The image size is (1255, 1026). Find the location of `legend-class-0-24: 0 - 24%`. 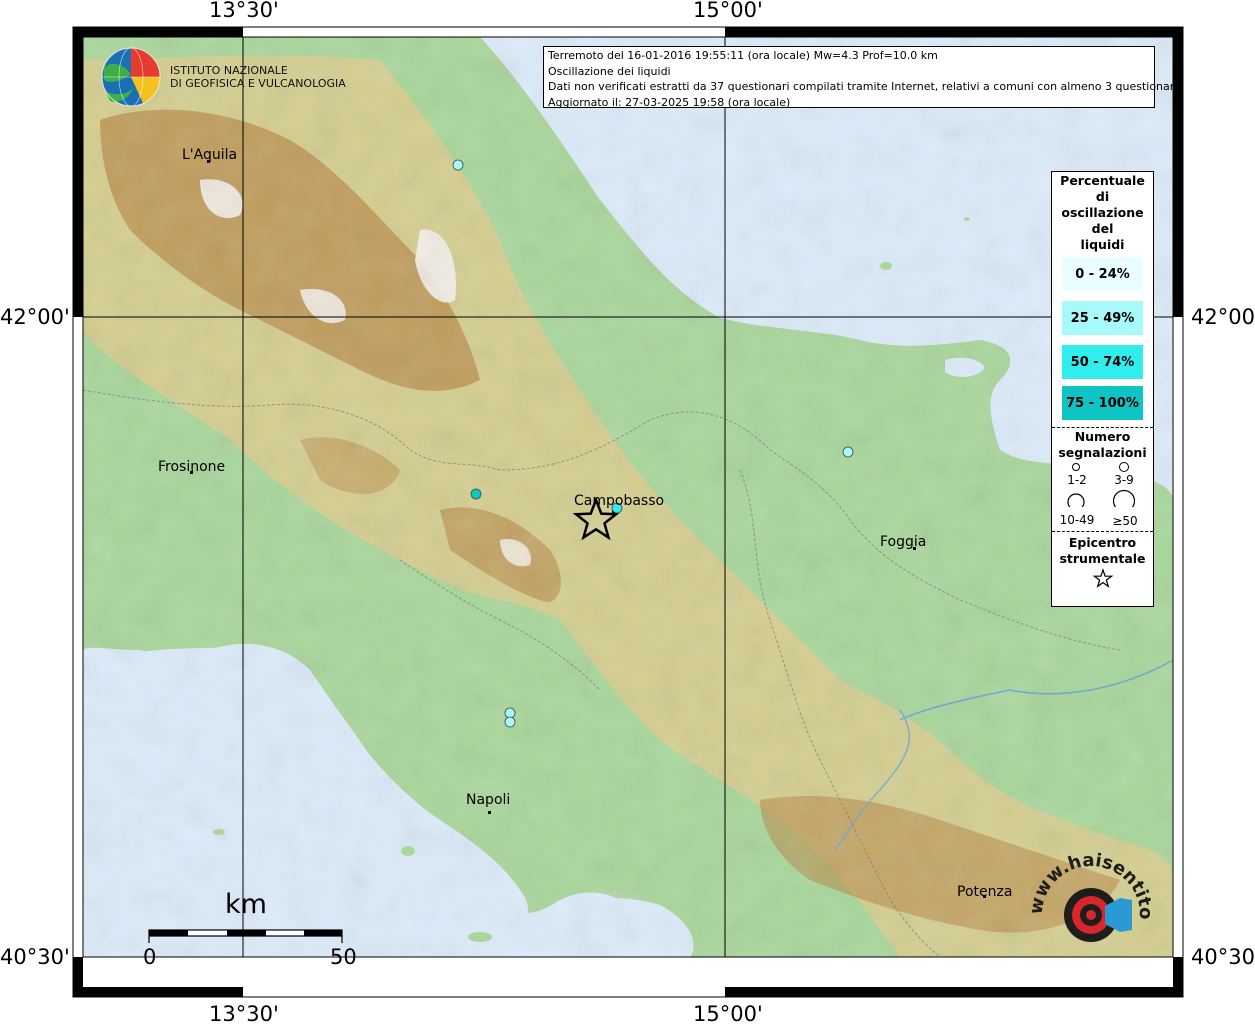

legend-class-0-24: 0 - 24% is located at coordinates (1102, 274).